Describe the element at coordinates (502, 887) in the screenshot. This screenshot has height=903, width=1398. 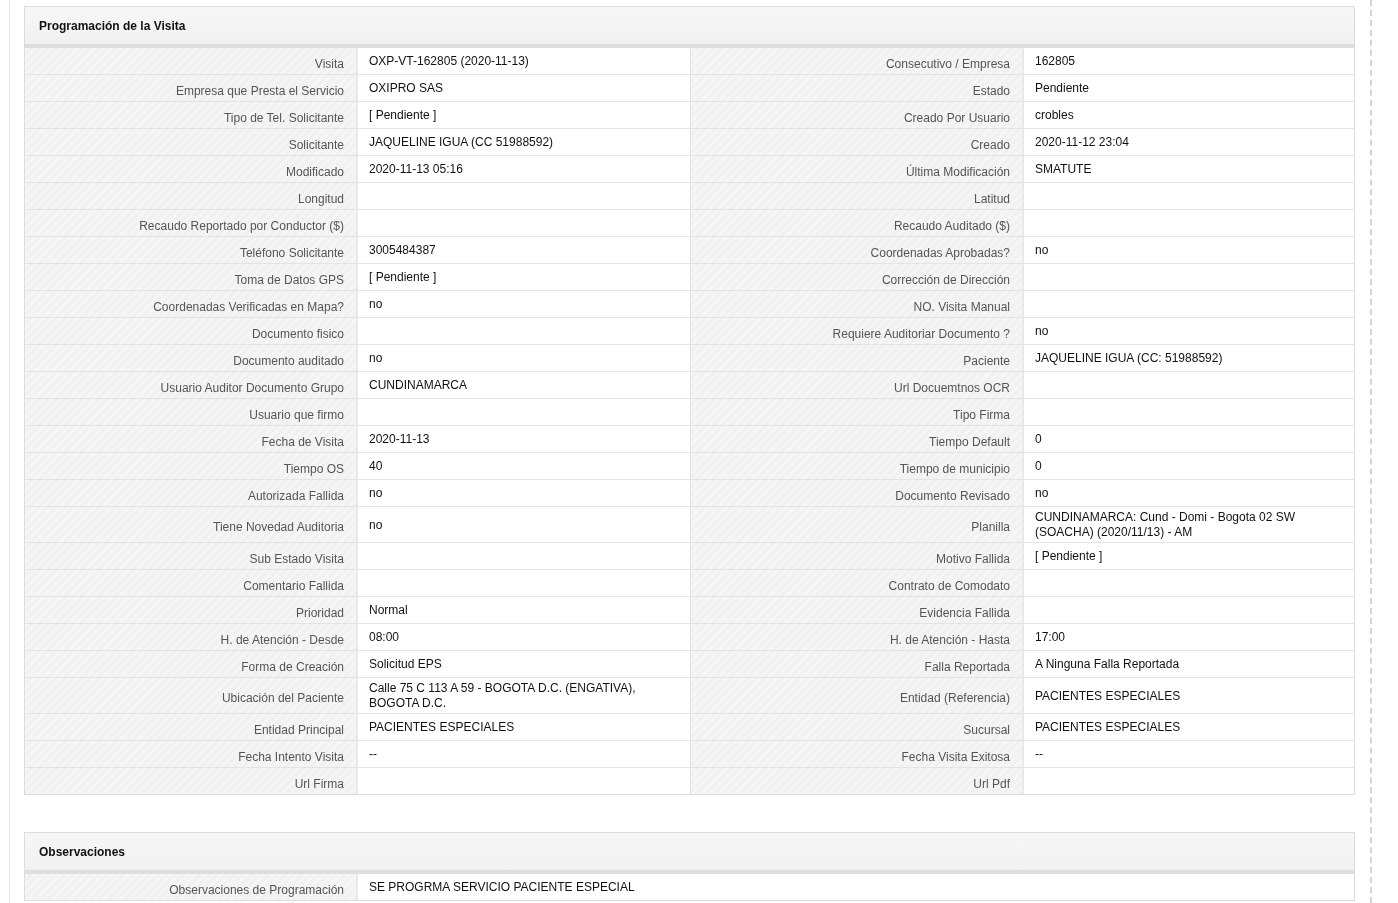
I see `field-value: SE PROGRMA SERVICIO PACIENTE ESPECIAL` at that location.